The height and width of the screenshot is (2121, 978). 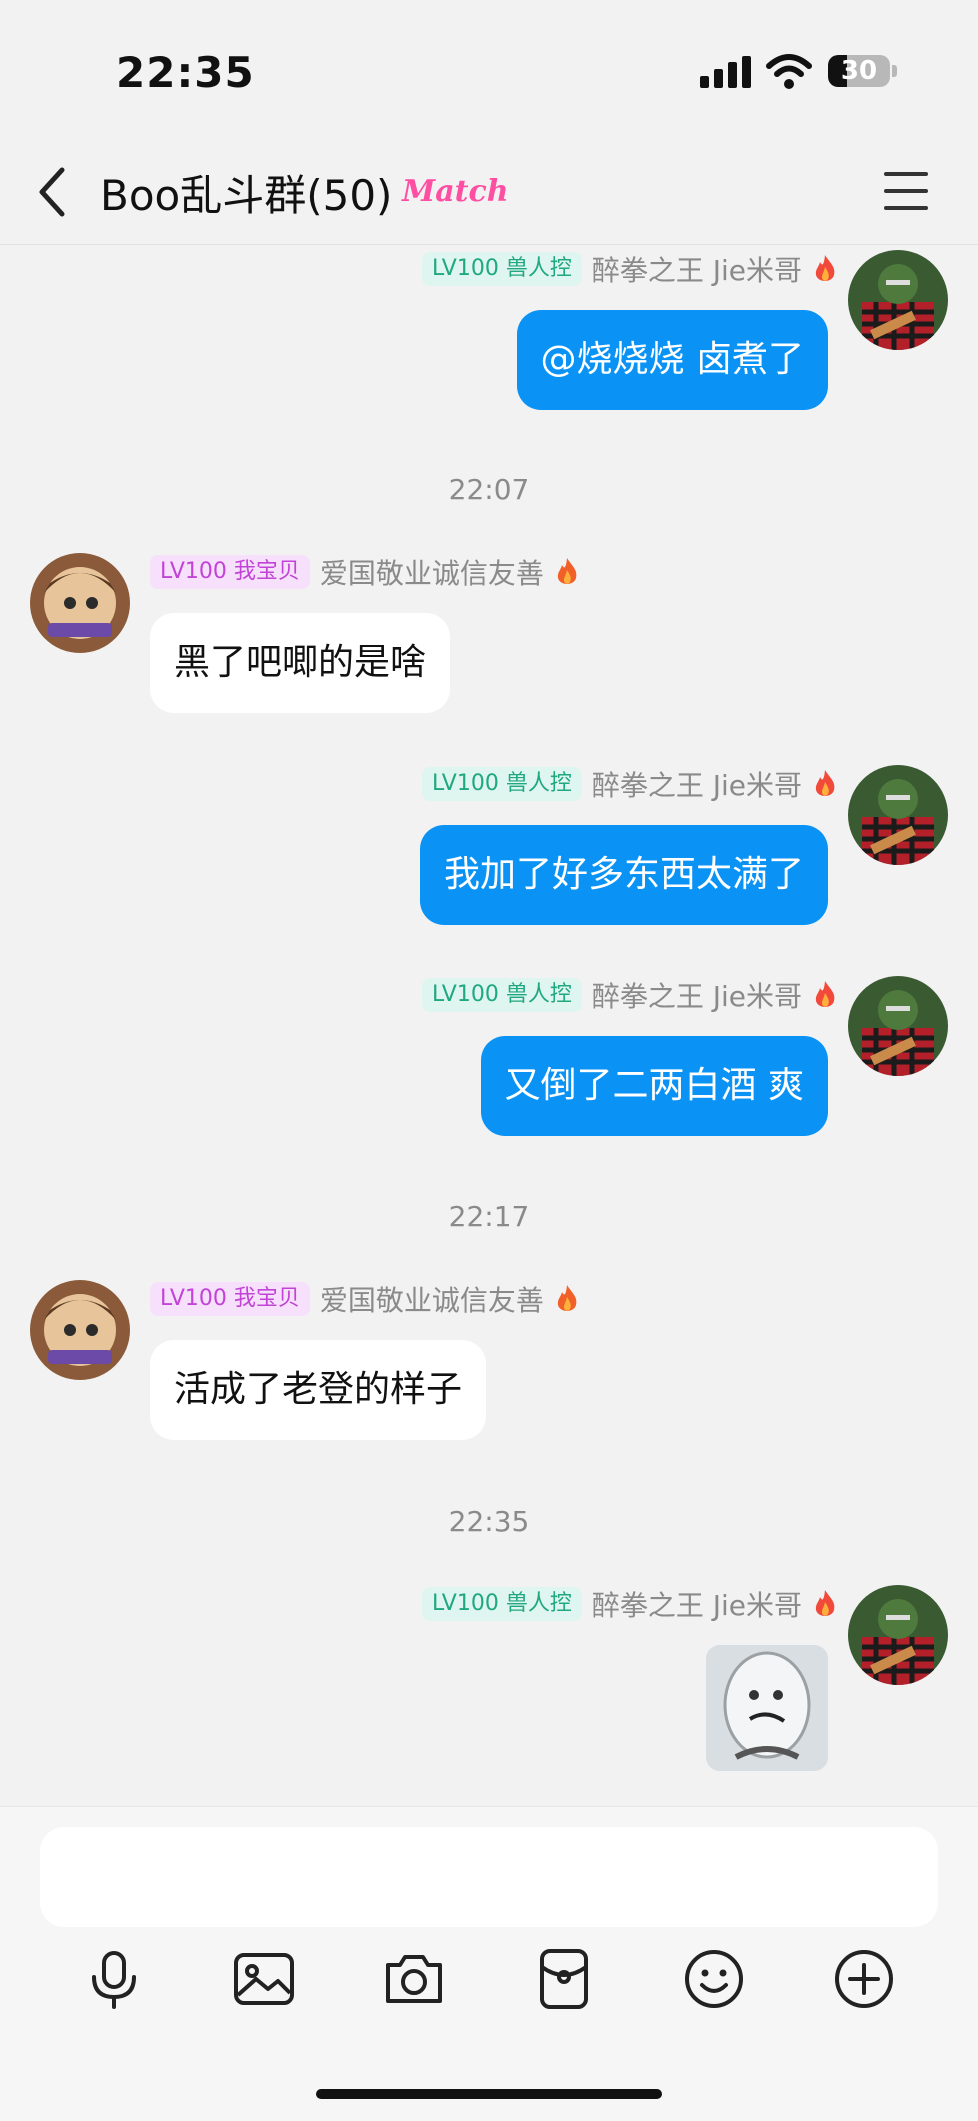 I want to click on status-time: 22:35, so click(x=185, y=72).